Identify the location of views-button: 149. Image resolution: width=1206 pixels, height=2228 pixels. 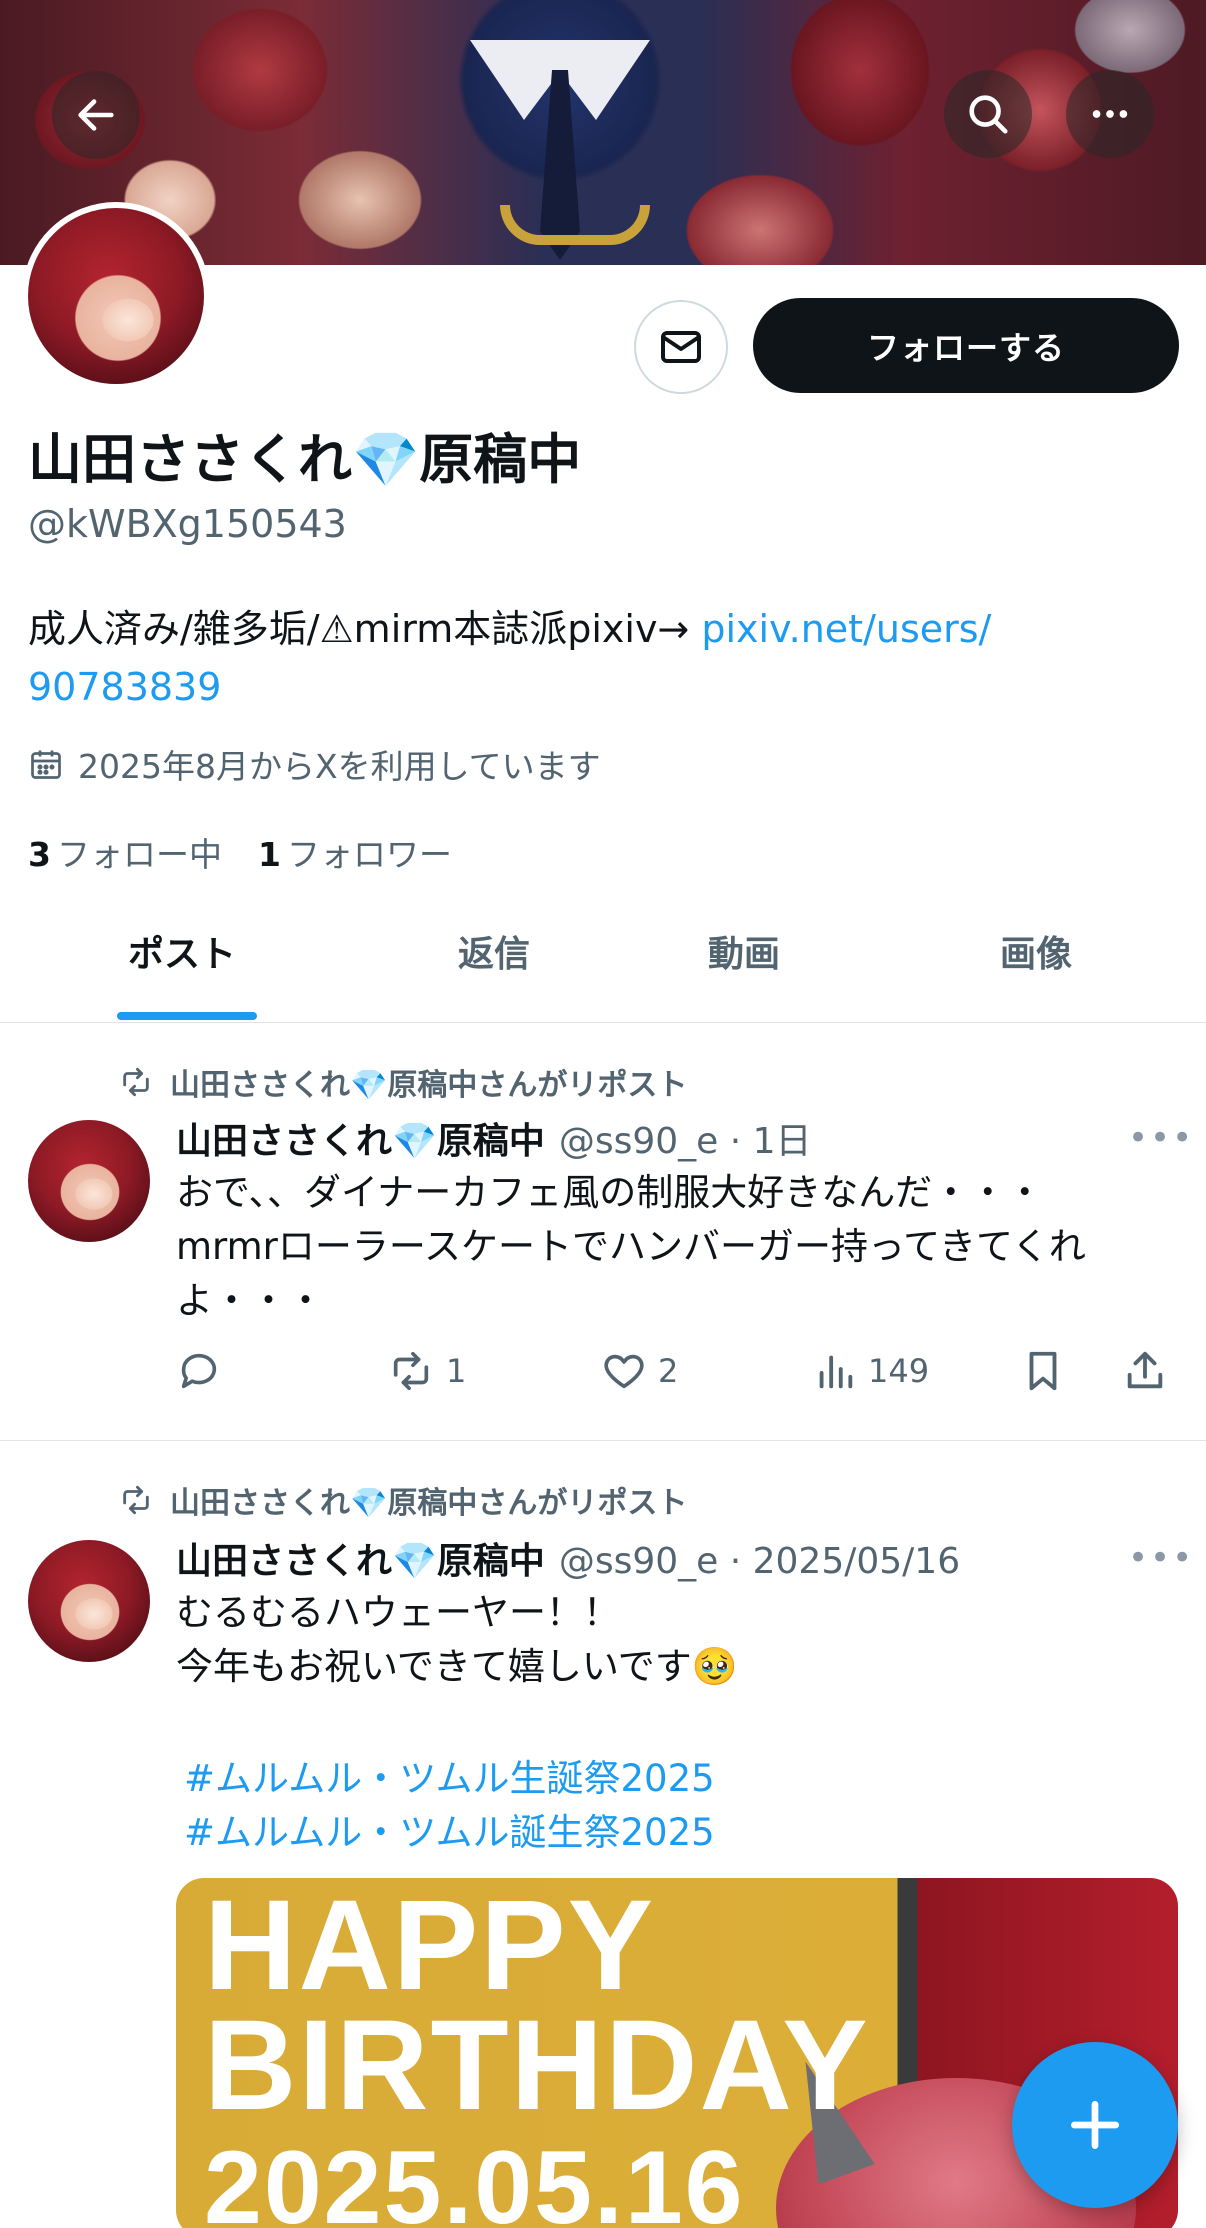
(870, 1371).